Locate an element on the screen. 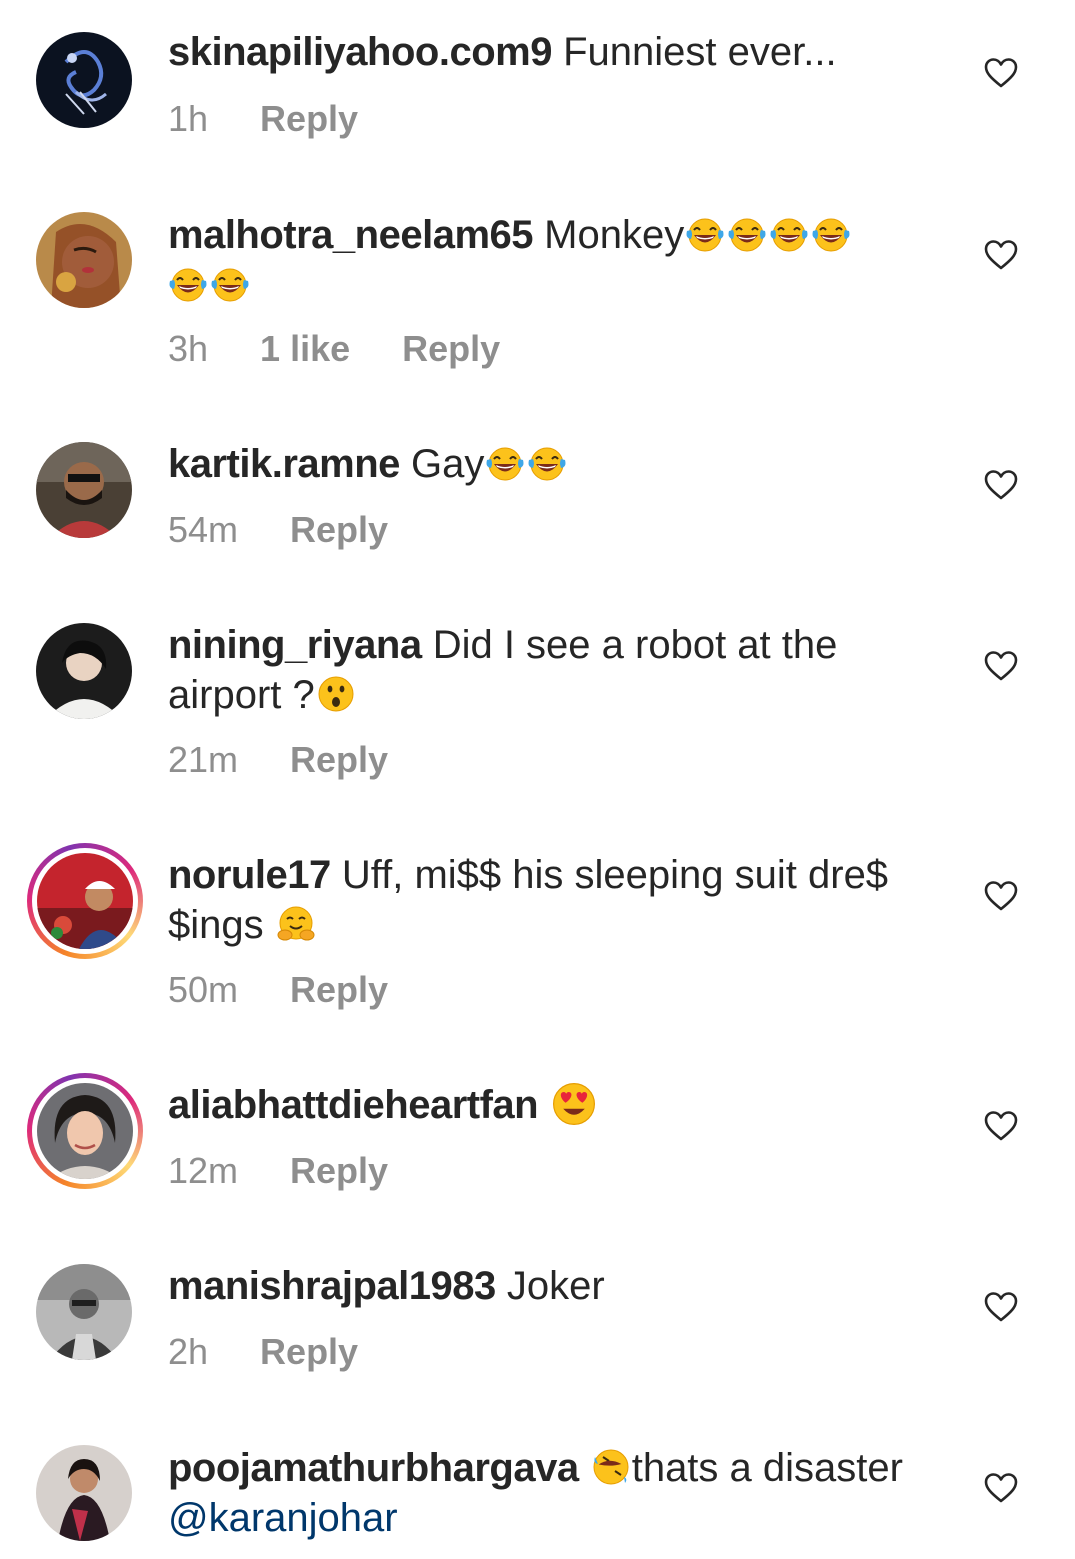 The image size is (1075, 1559). comment-time: 21m is located at coordinates (203, 759).